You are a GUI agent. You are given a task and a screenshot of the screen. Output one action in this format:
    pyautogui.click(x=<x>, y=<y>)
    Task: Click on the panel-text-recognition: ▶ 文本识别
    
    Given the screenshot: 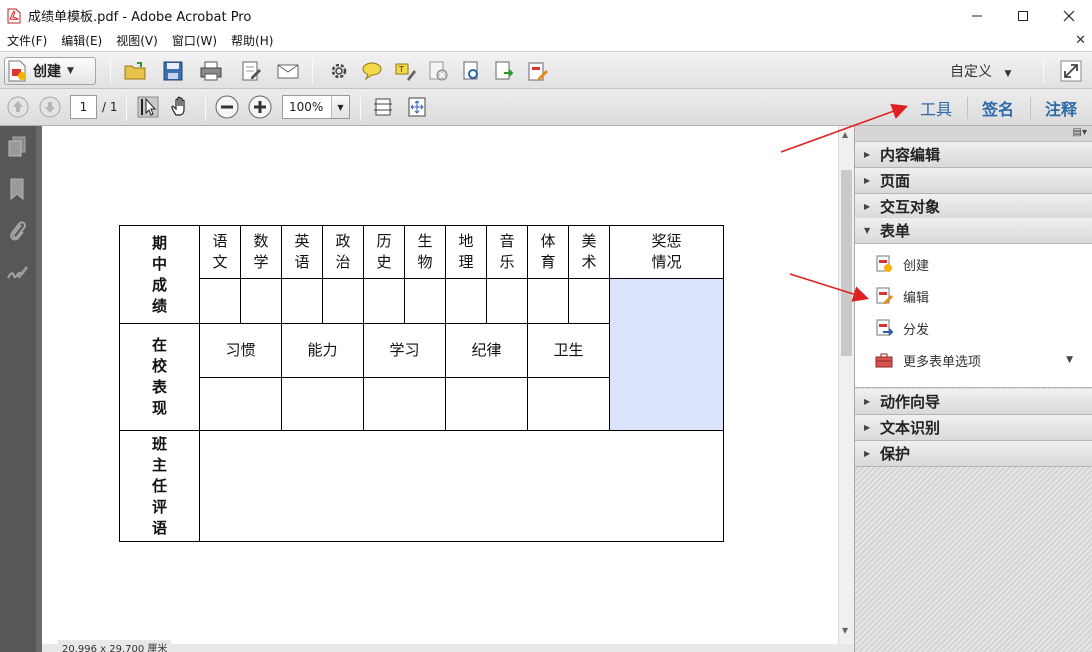 What is the action you would take?
    pyautogui.click(x=973, y=428)
    